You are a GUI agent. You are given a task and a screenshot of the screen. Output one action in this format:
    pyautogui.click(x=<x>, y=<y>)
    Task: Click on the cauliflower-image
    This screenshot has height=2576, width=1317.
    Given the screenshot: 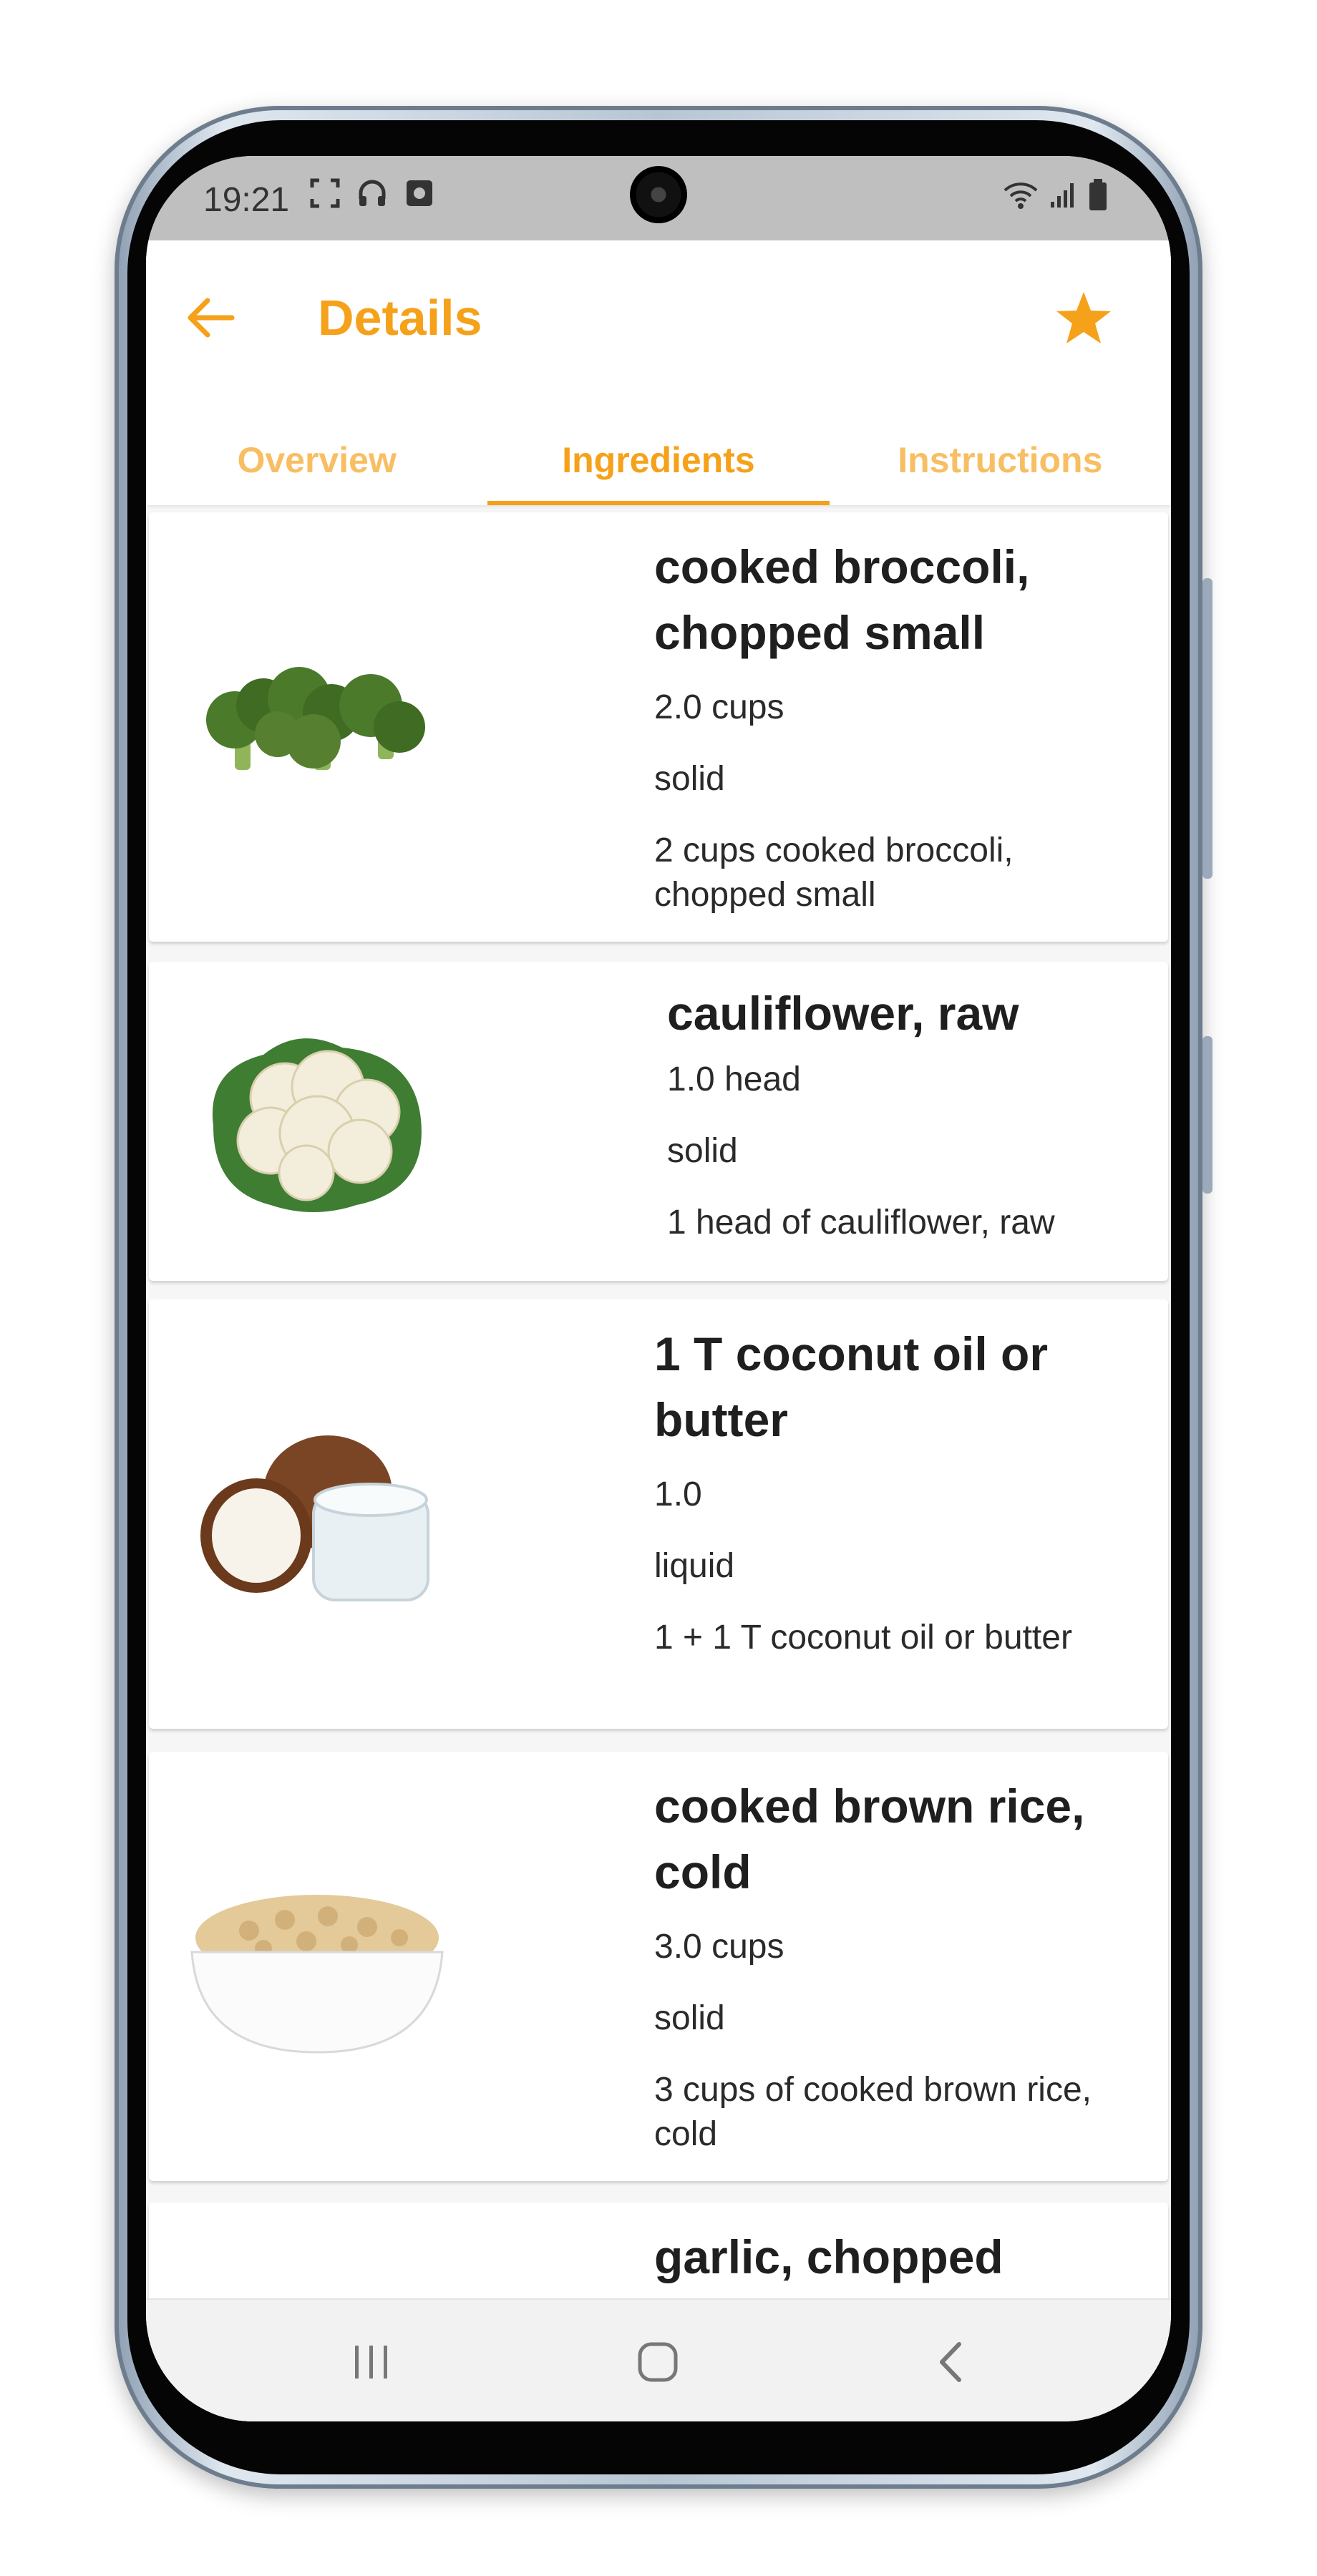 What is the action you would take?
    pyautogui.click(x=317, y=1125)
    